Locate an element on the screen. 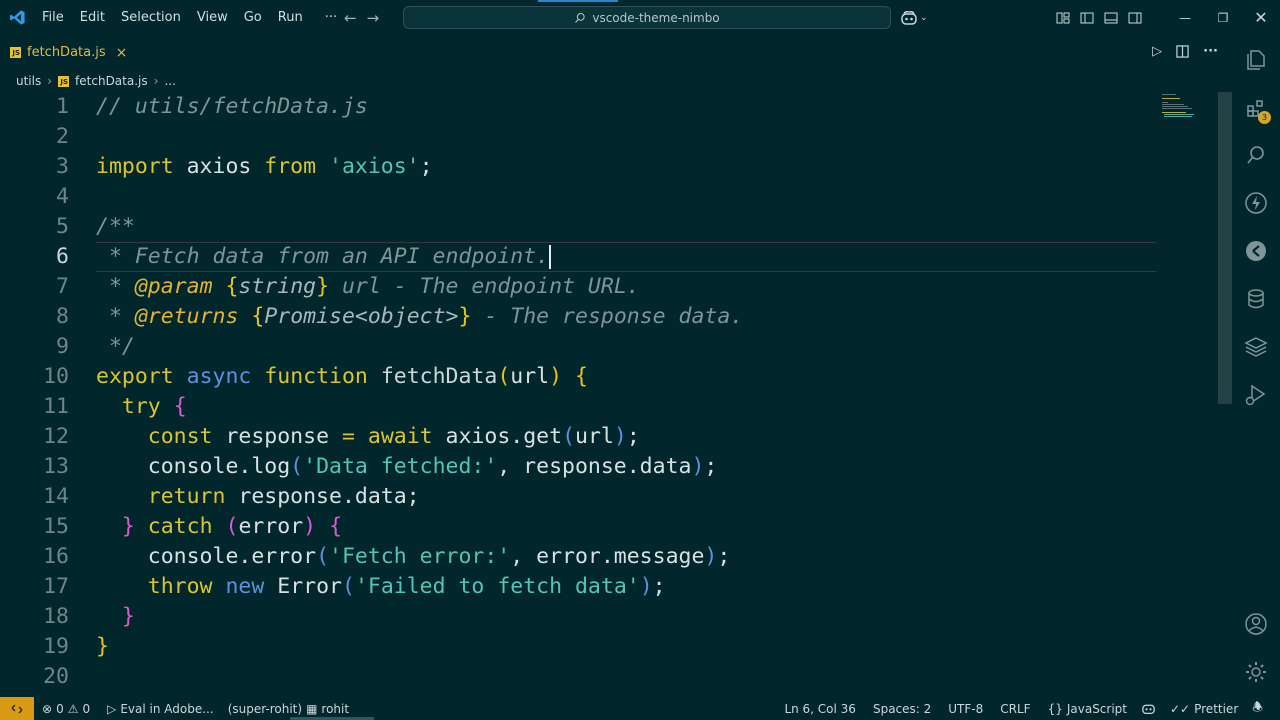 Image resolution: width=1280 pixels, height=720 pixels. toggle-primary-sidebar-icon is located at coordinates (1087, 18).